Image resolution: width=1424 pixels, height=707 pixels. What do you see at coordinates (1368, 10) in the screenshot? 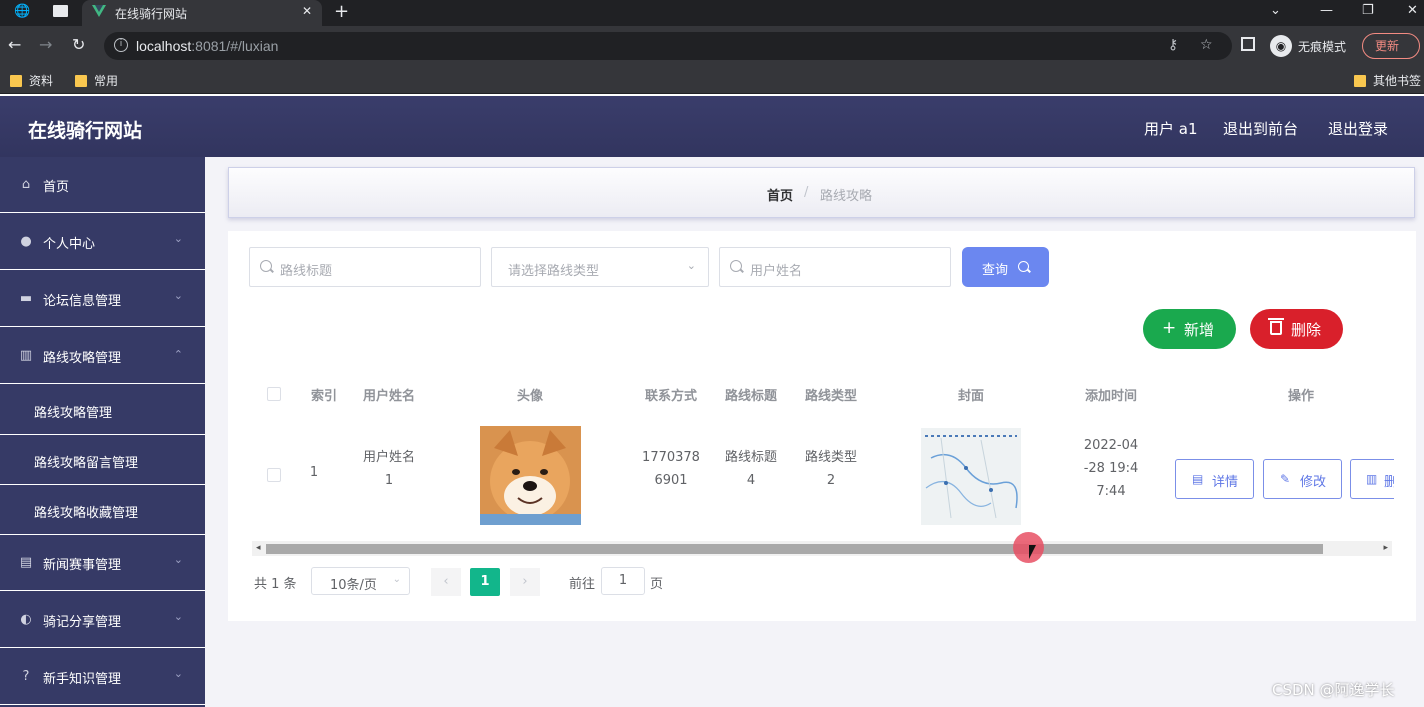
I see `restore-icon: ❐` at bounding box center [1368, 10].